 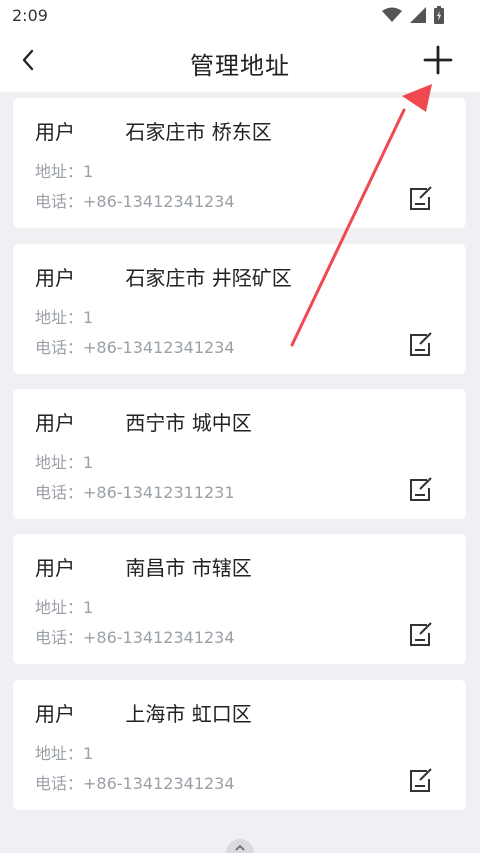 I want to click on chevron-up-icon, so click(x=240, y=845).